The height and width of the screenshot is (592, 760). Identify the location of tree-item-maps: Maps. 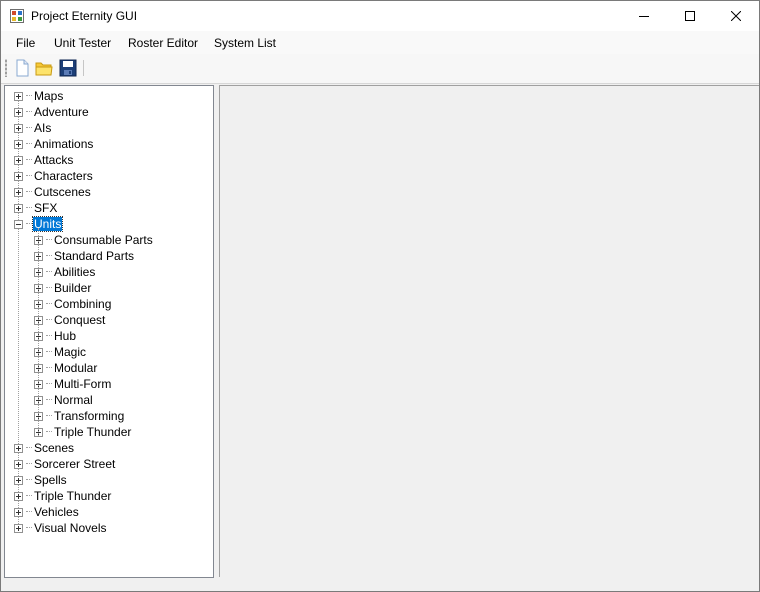
(39, 96).